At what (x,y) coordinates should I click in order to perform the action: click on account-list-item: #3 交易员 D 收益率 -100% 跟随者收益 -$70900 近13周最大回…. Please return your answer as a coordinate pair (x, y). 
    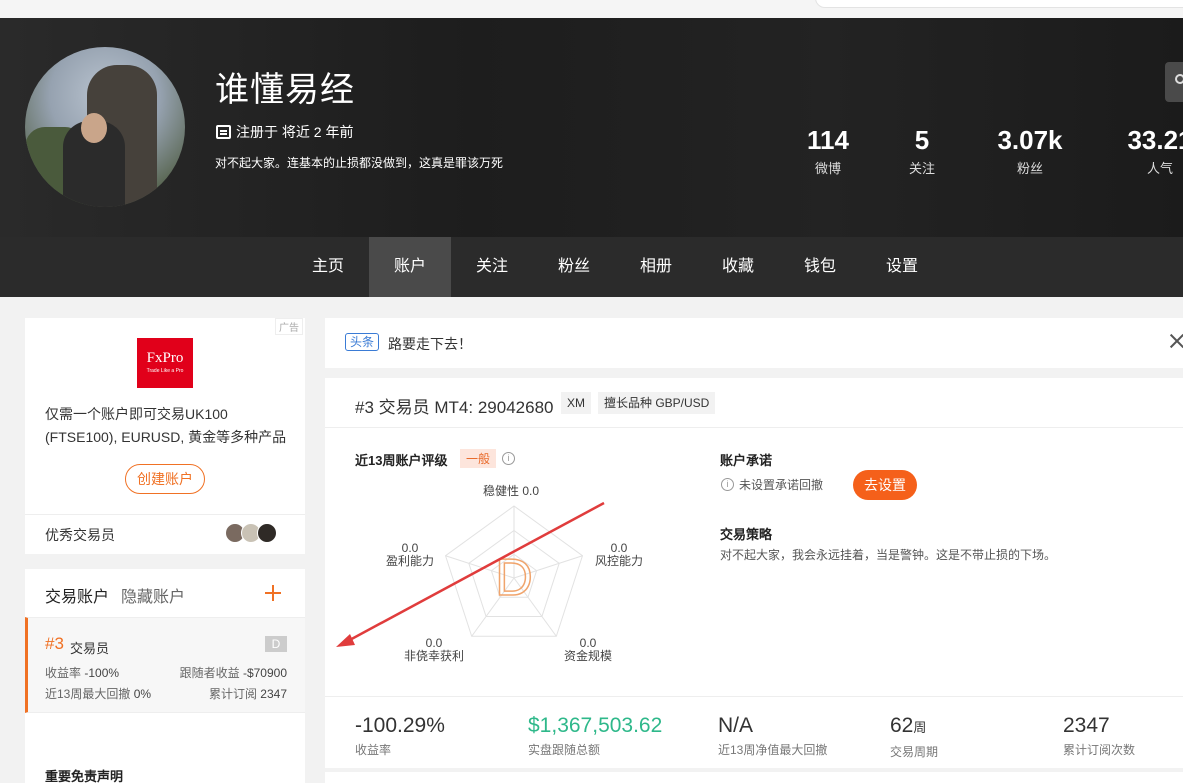
    Looking at the image, I should click on (165, 665).